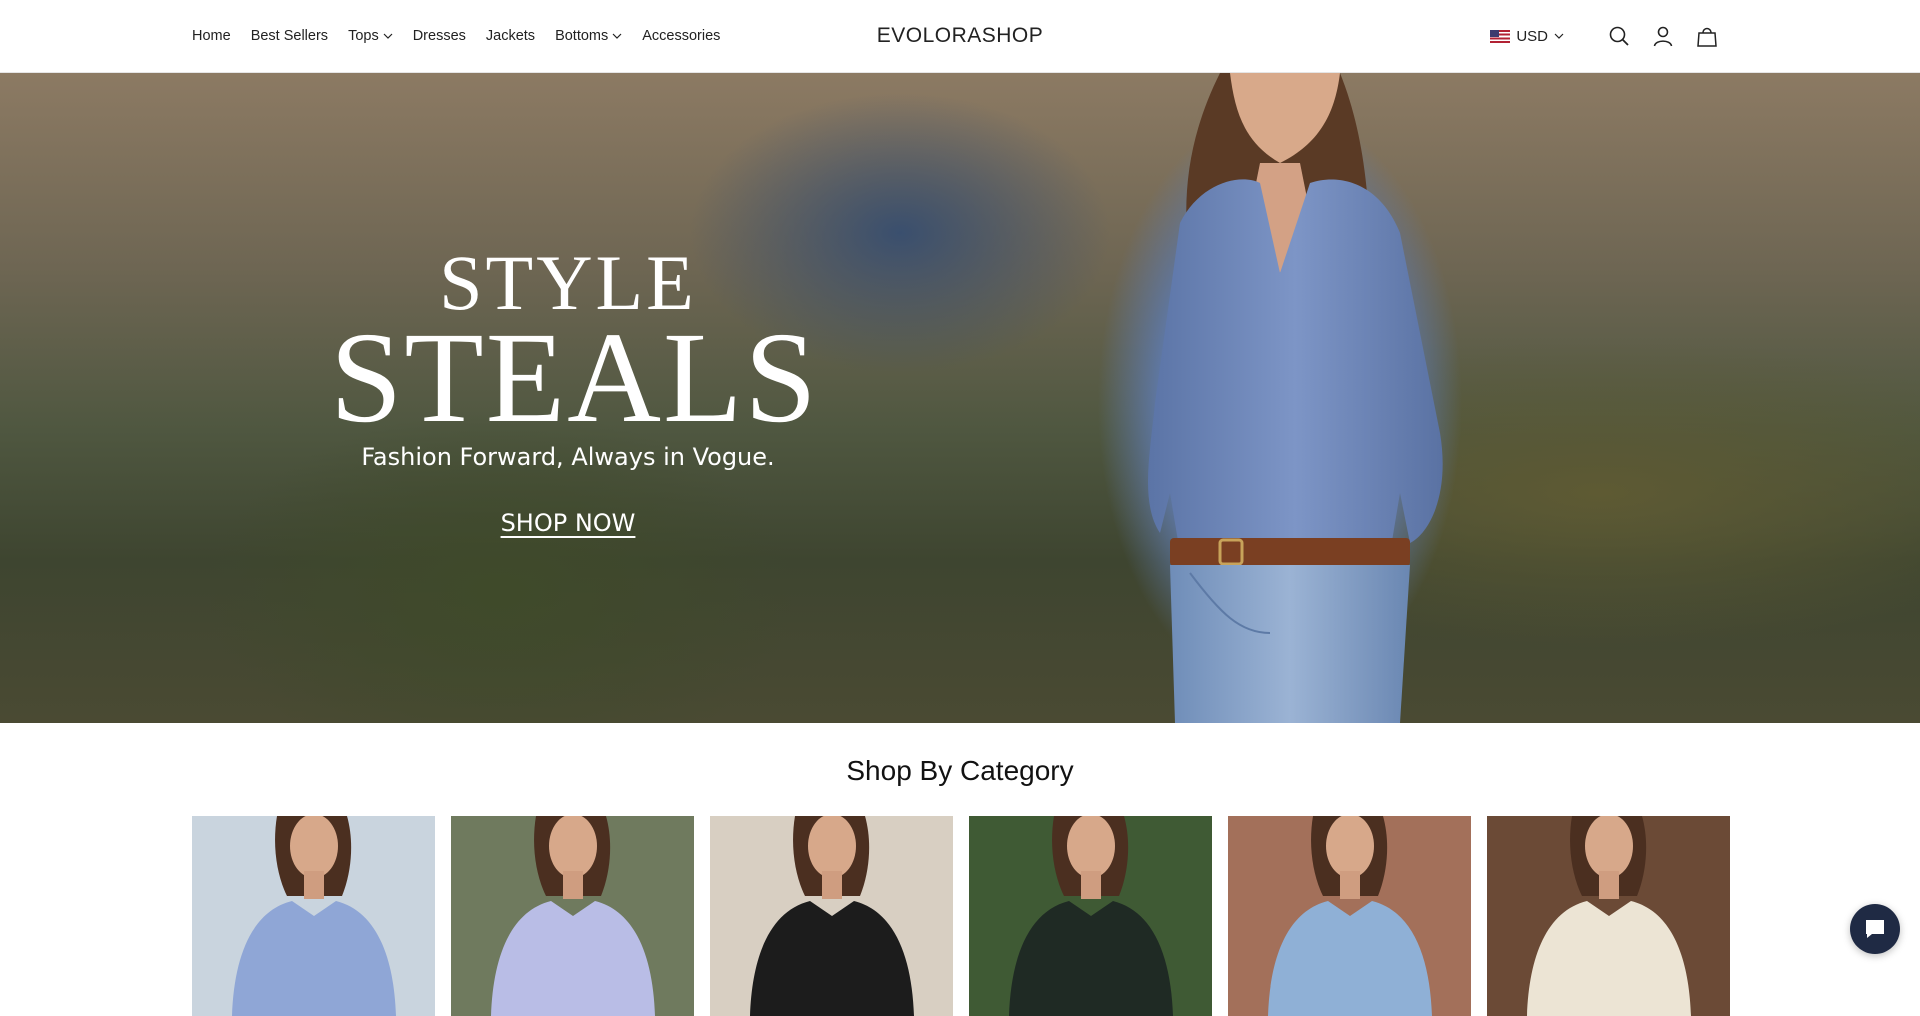 The height and width of the screenshot is (1016, 1920). I want to click on nav-accessories-label: Accessories, so click(681, 36).